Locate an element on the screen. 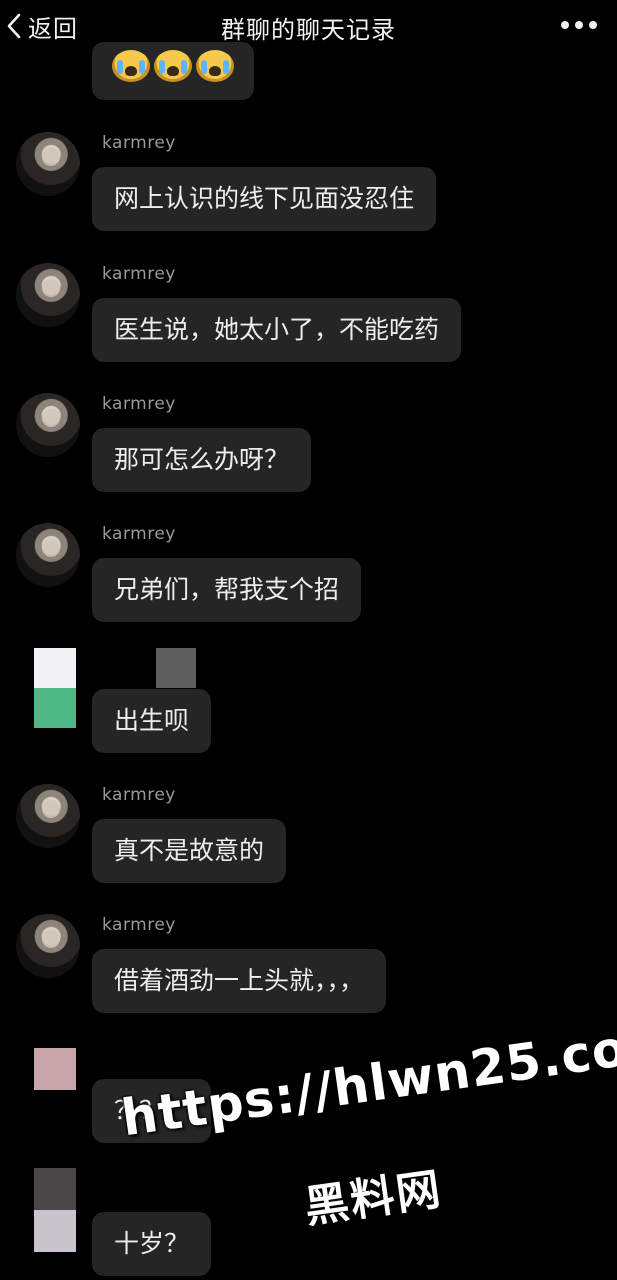 This screenshot has height=1280, width=617. message-bubble: 出生呗 is located at coordinates (152, 721).